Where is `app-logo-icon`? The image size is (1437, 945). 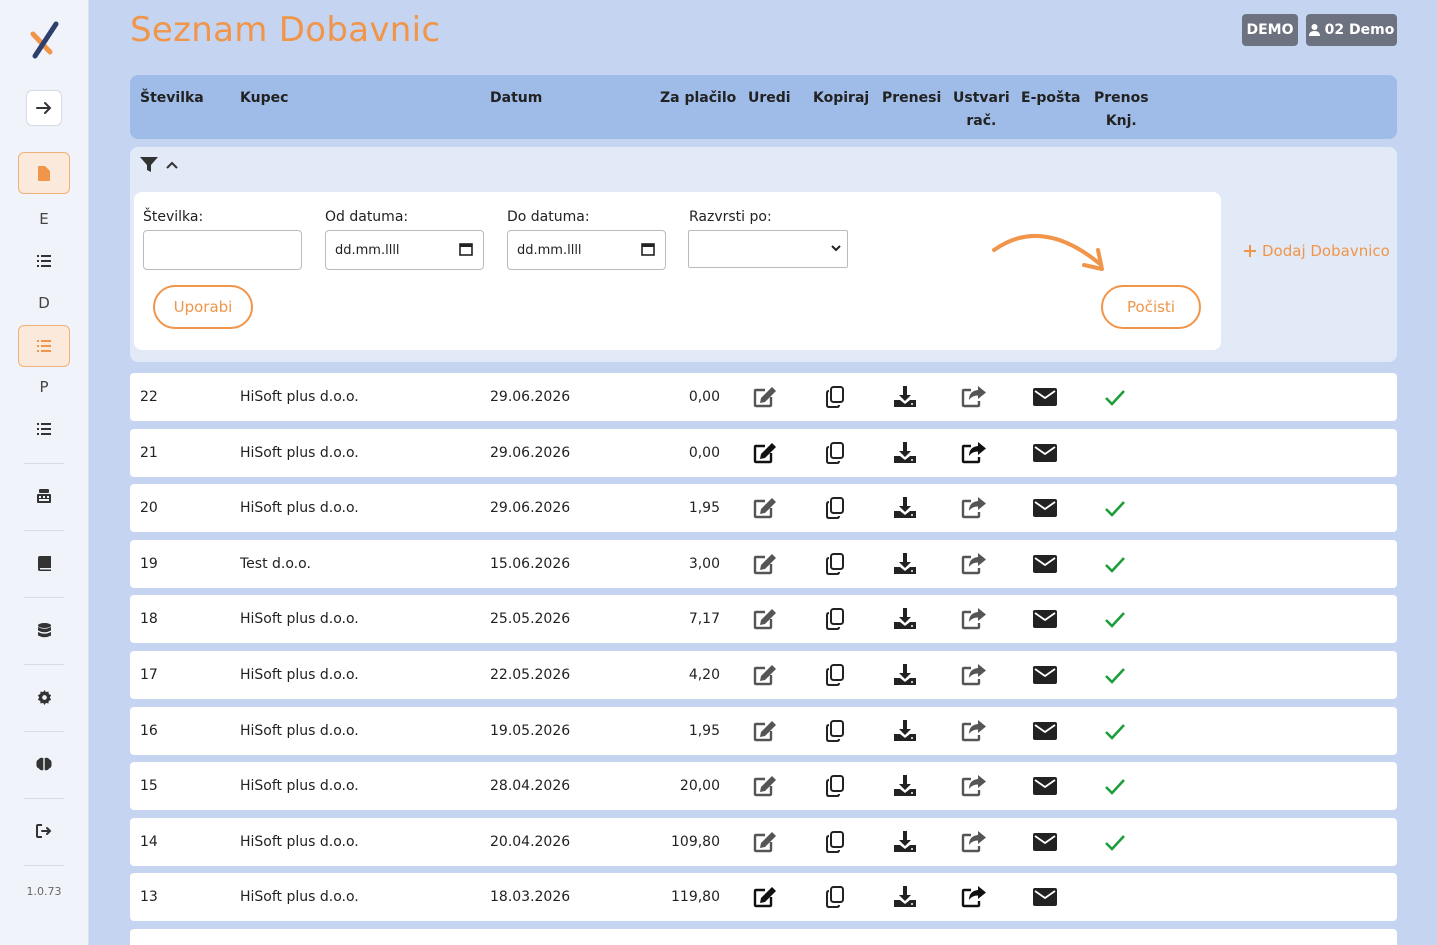 app-logo-icon is located at coordinates (45, 40).